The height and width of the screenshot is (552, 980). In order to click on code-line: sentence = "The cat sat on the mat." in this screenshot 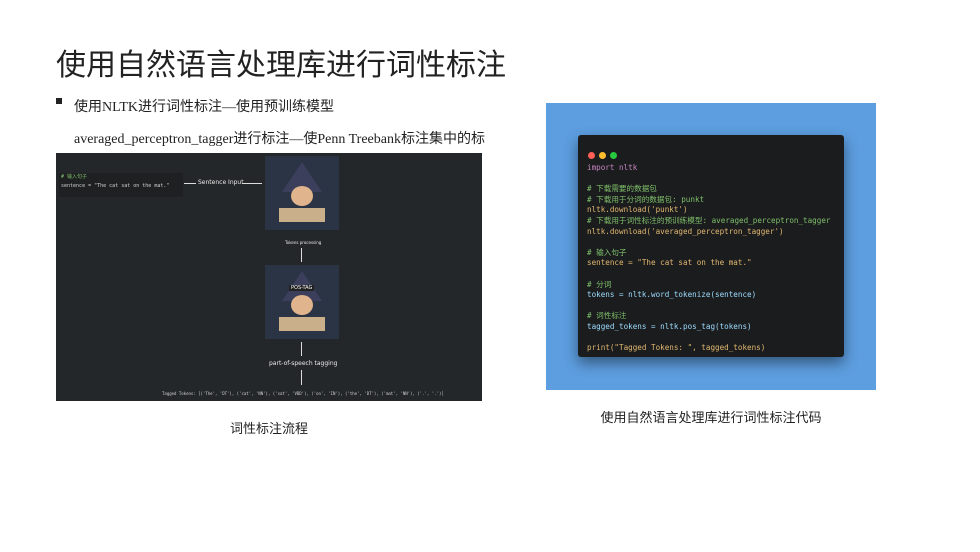, I will do `click(669, 263)`.